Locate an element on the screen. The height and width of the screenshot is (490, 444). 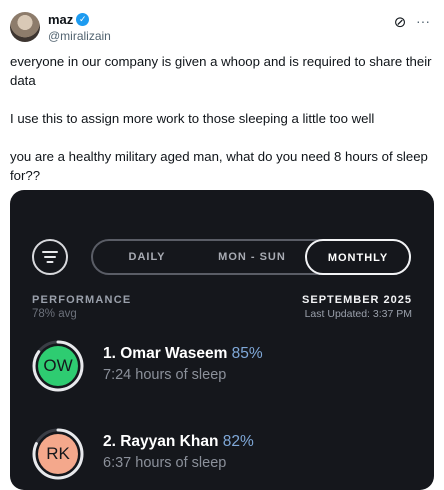
author-name-row: maz ✓ is located at coordinates (69, 19).